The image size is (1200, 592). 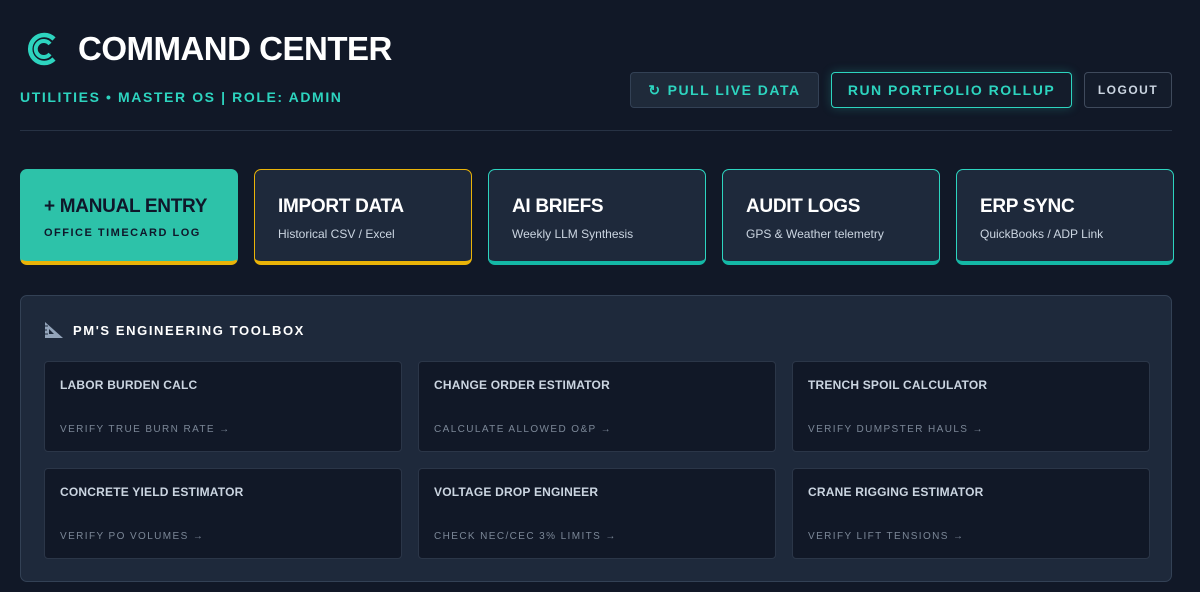 I want to click on ai-briefs-card: AI BRIEFS Weekly LLM Synthesis, so click(x=597, y=217).